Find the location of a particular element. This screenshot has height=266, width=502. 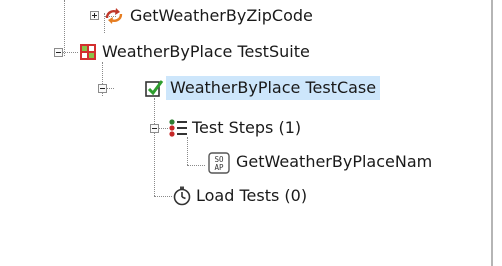

operation-icon is located at coordinates (114, 16).